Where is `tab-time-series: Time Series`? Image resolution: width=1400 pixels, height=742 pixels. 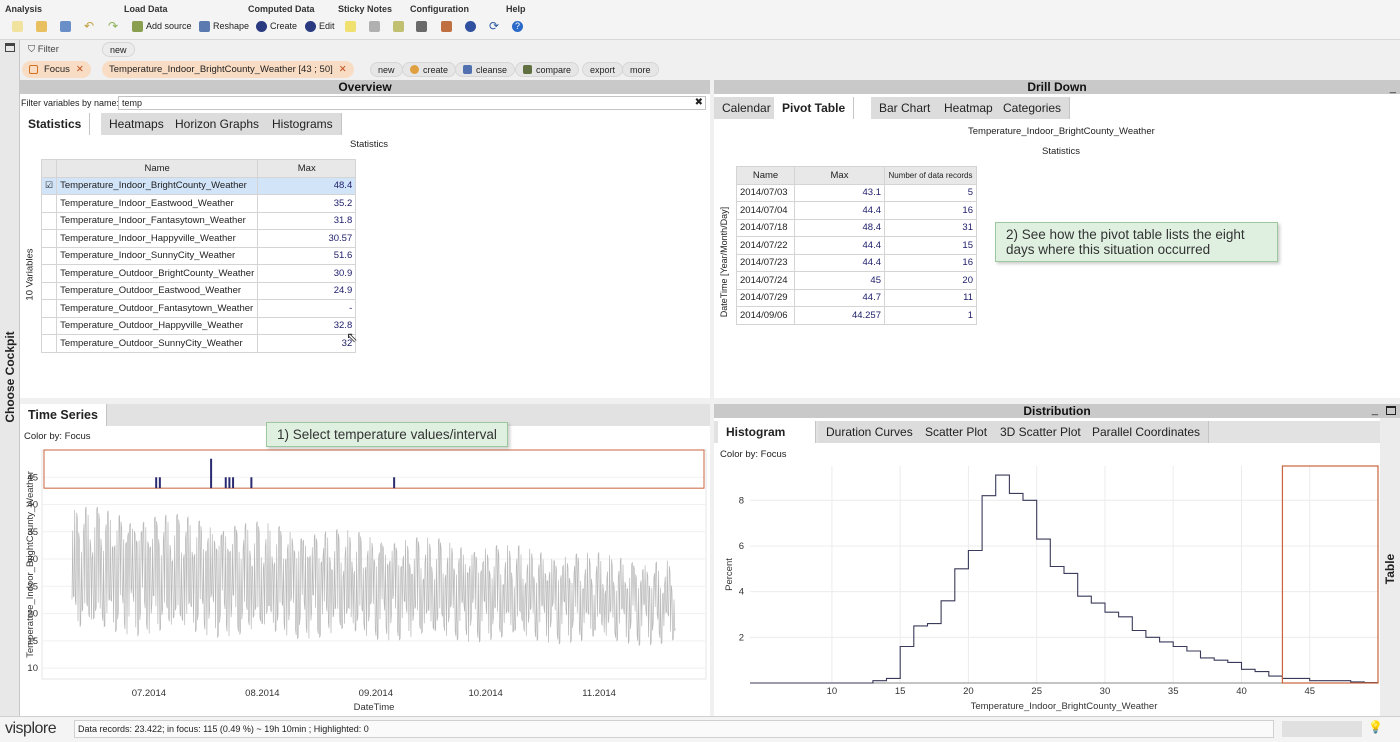
tab-time-series: Time Series is located at coordinates (63, 415).